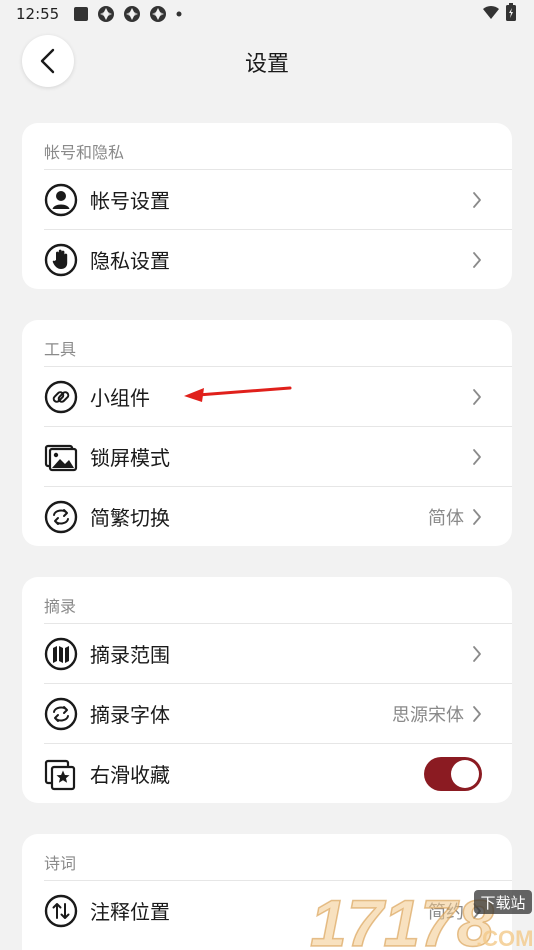  I want to click on row-excerpt-range: 摘录范围, so click(278, 653).